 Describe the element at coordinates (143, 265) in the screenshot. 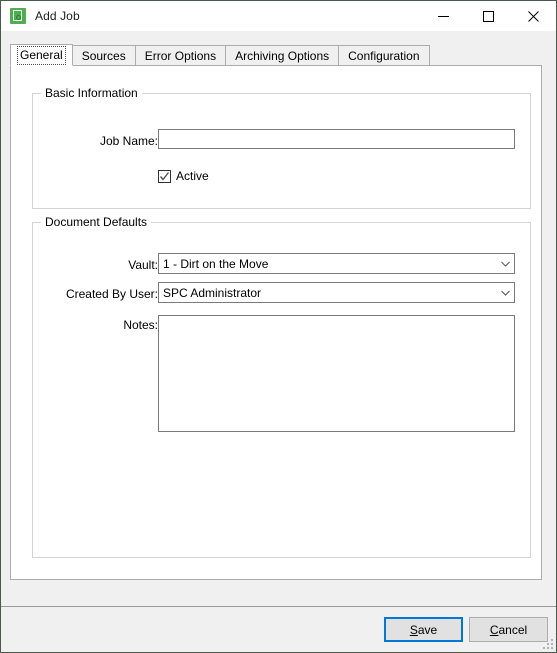

I see `vault-label: Vault:` at that location.